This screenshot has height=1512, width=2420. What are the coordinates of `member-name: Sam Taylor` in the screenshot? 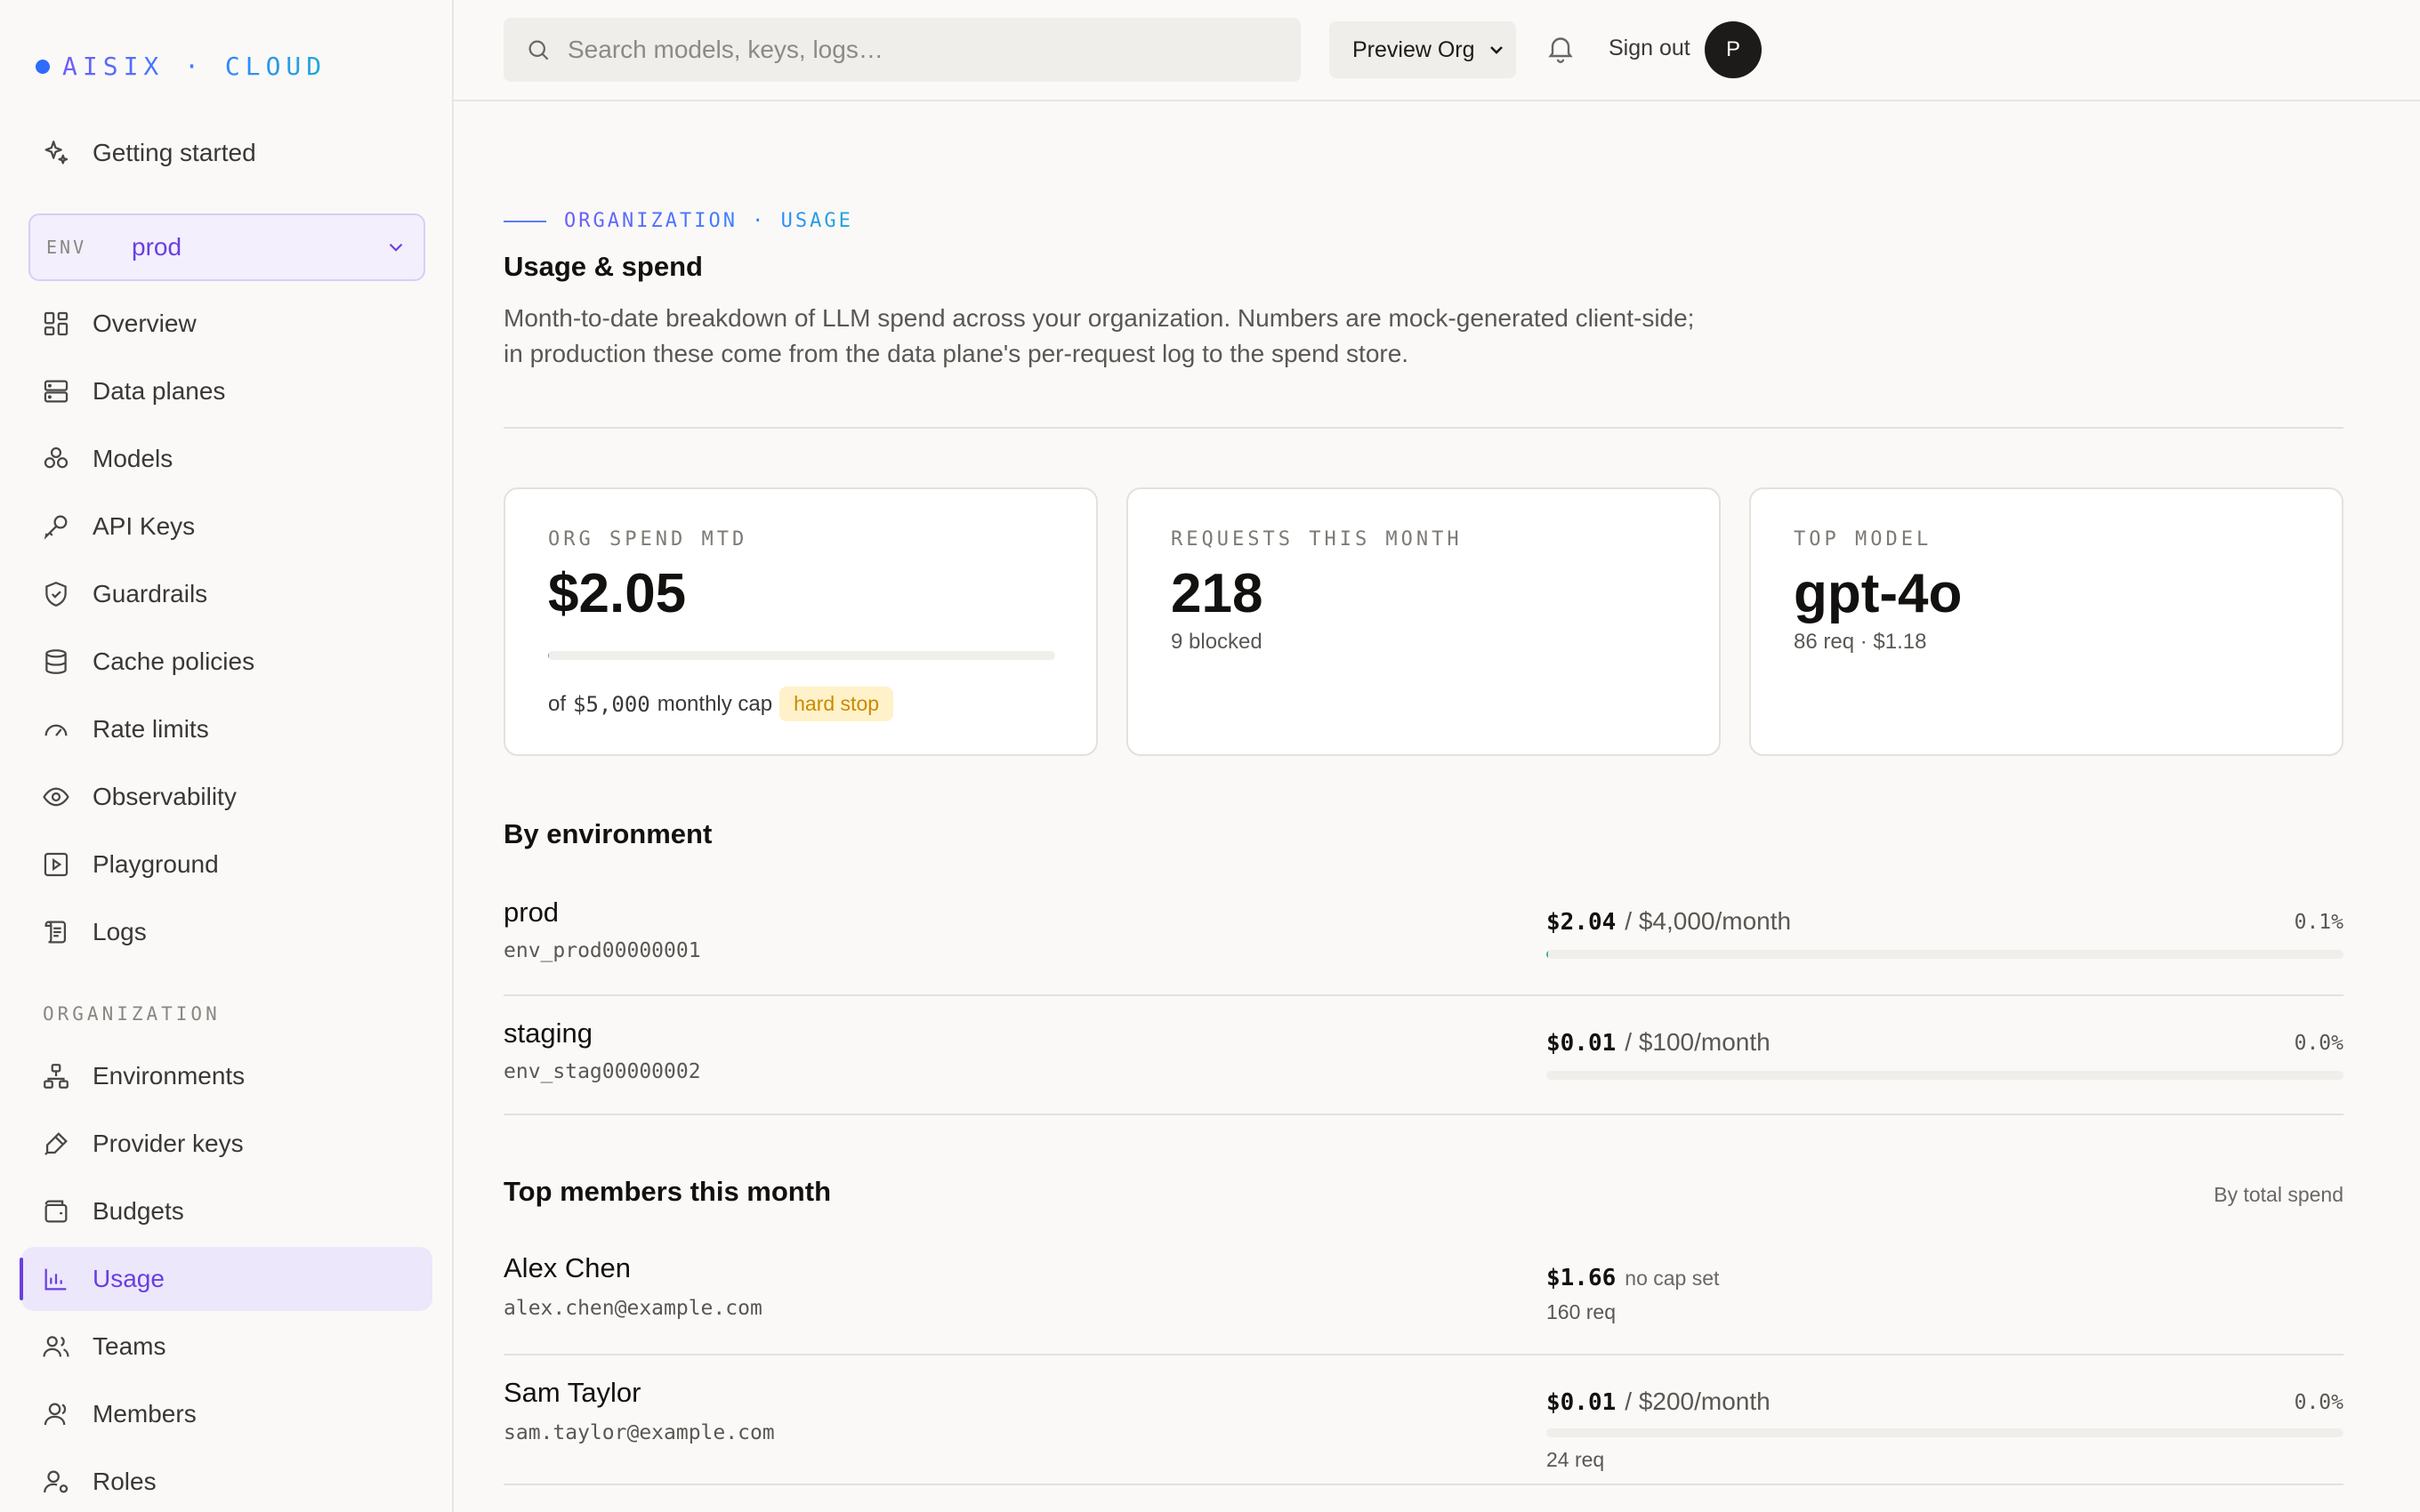 It's located at (572, 1393).